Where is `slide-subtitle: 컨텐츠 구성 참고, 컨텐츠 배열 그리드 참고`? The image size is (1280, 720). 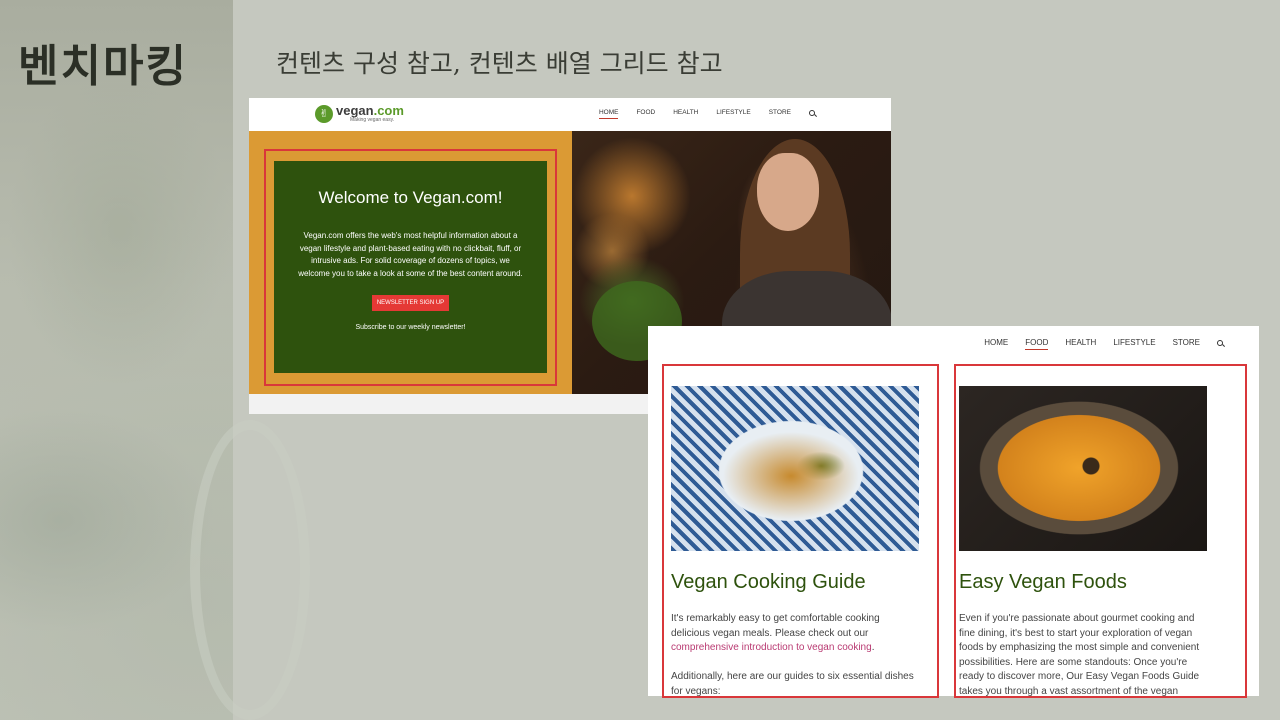
slide-subtitle: 컨텐츠 구성 참고, 컨텐츠 배열 그리드 참고 is located at coordinates (499, 63).